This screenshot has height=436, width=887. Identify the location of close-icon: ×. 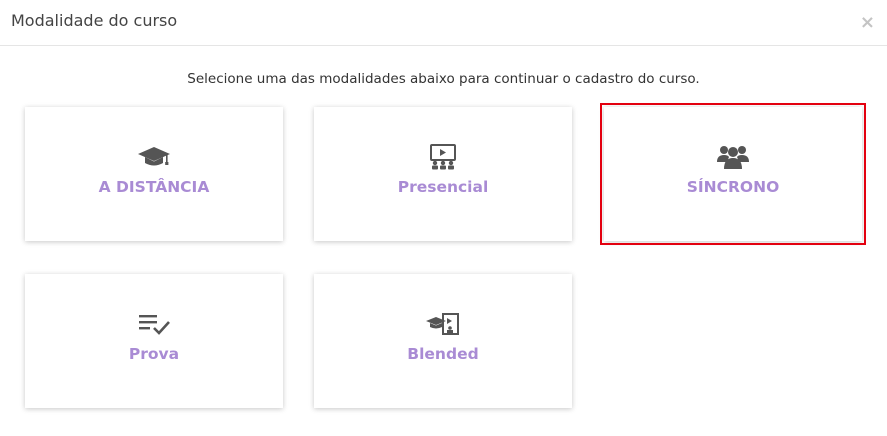
(867, 23).